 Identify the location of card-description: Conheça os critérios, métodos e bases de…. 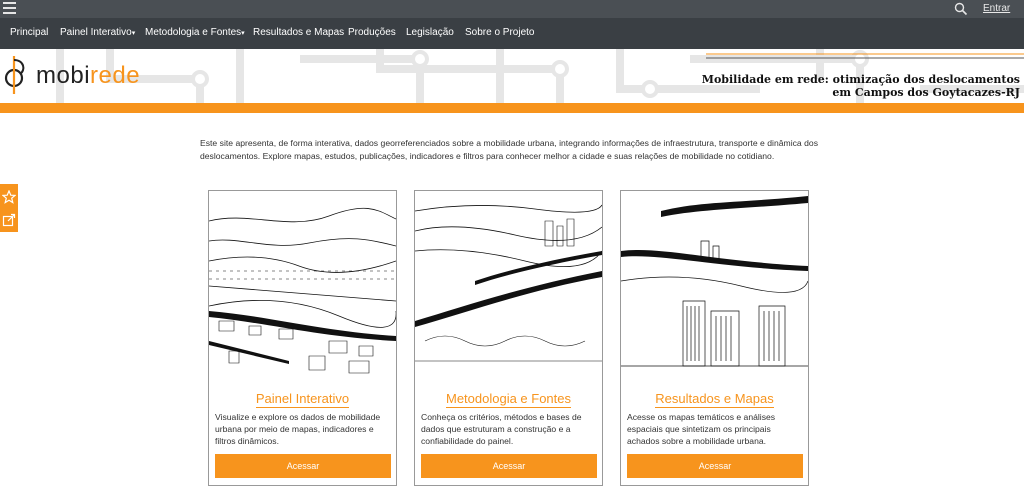
(501, 429).